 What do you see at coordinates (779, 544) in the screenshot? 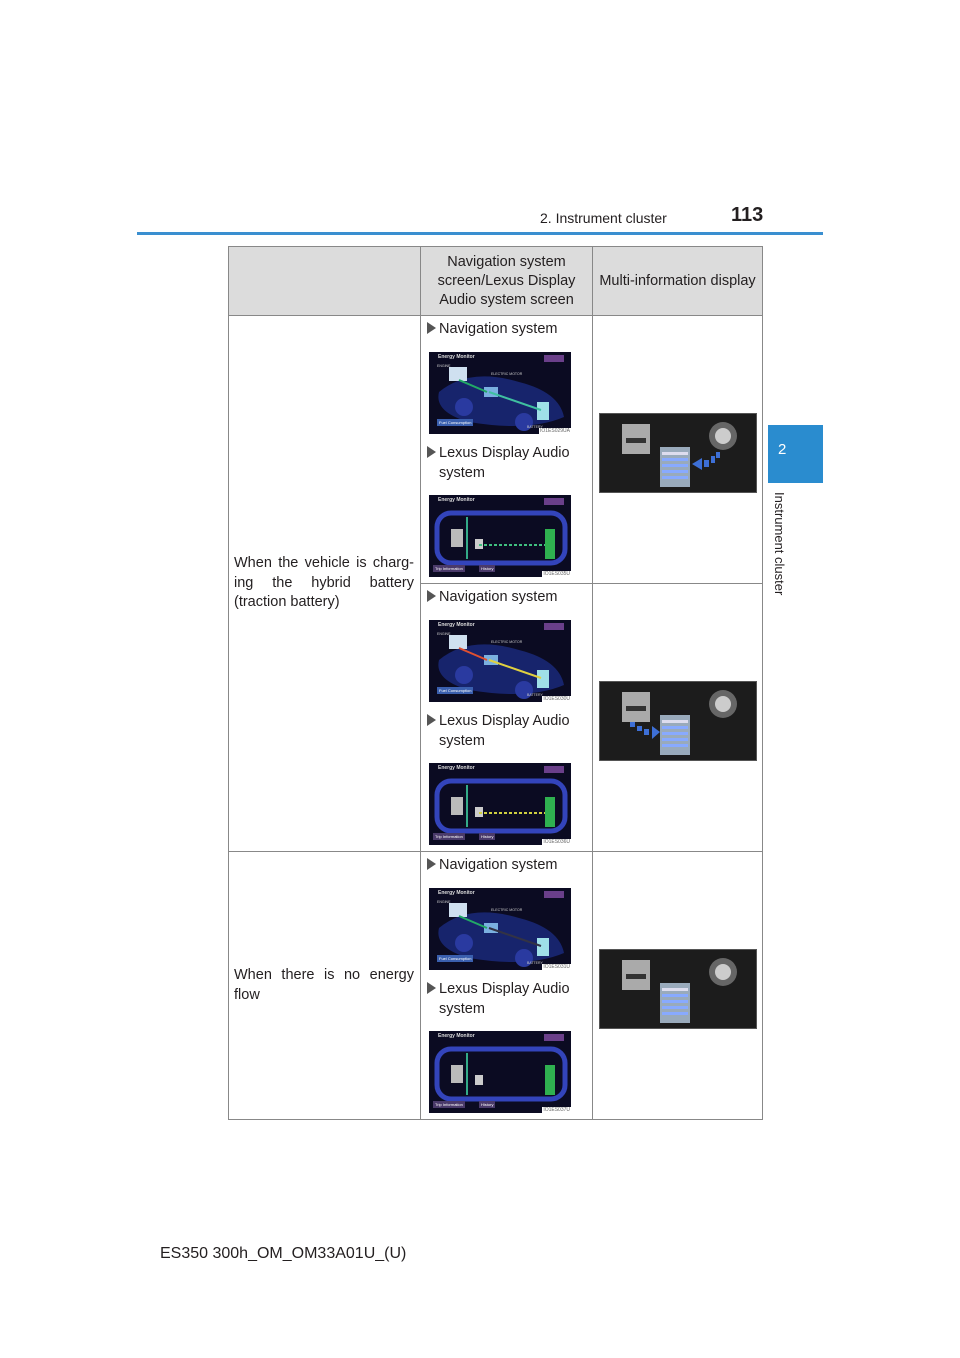
I see `chapter-label: Instrument cluster` at bounding box center [779, 544].